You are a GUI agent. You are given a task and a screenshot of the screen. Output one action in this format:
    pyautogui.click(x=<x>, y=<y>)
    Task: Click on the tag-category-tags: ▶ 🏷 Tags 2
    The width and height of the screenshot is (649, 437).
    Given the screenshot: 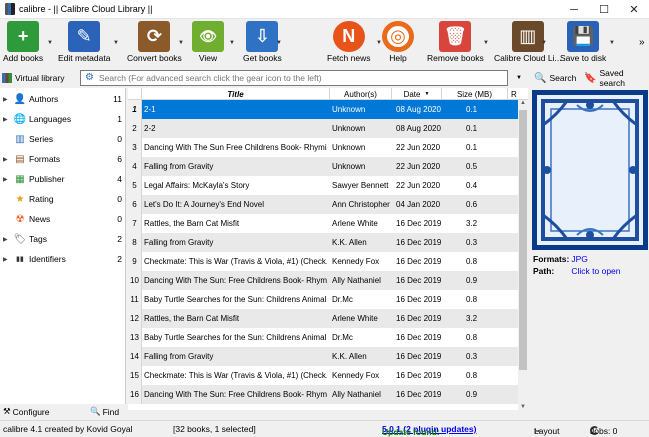 What is the action you would take?
    pyautogui.click(x=63, y=239)
    